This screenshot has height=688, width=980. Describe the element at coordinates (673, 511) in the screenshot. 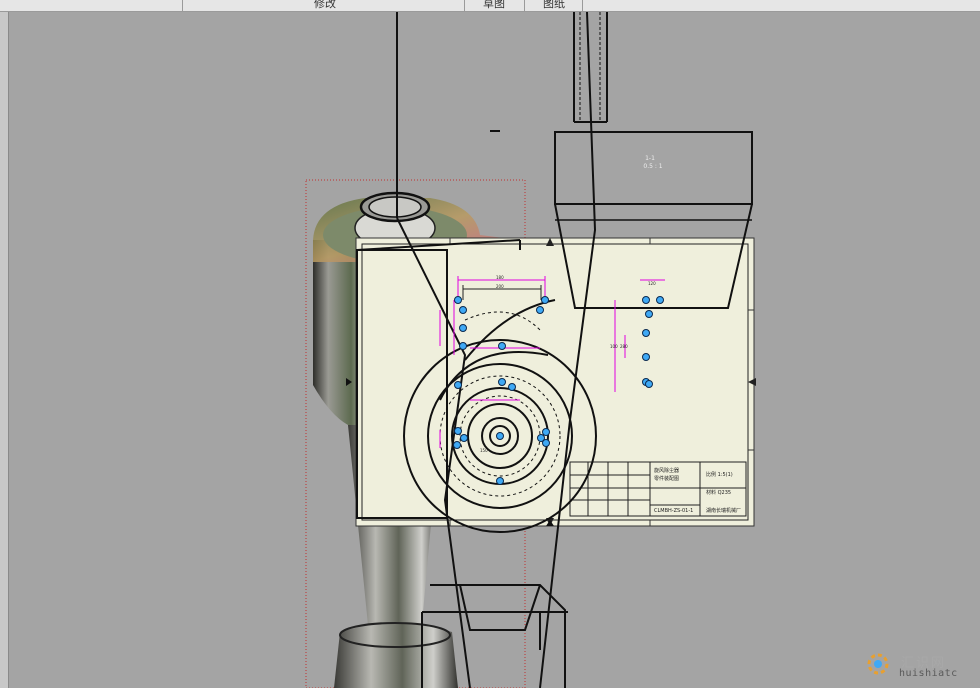

I see `title-drawing-no: CLMBH-ZS-01-1` at that location.